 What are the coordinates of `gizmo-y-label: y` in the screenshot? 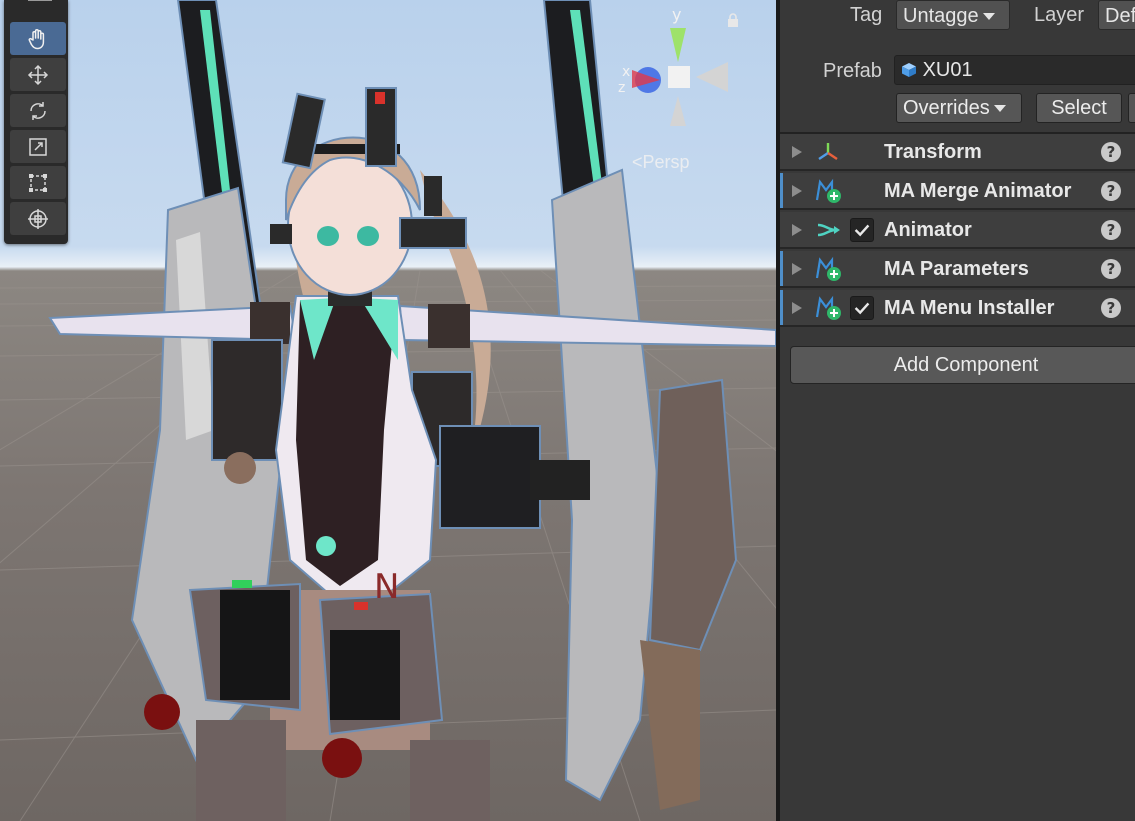 It's located at (676, 14).